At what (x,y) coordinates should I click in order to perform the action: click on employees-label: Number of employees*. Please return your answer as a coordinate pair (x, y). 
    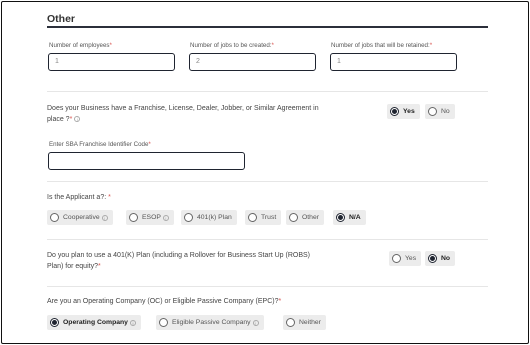
    Looking at the image, I should click on (80, 45).